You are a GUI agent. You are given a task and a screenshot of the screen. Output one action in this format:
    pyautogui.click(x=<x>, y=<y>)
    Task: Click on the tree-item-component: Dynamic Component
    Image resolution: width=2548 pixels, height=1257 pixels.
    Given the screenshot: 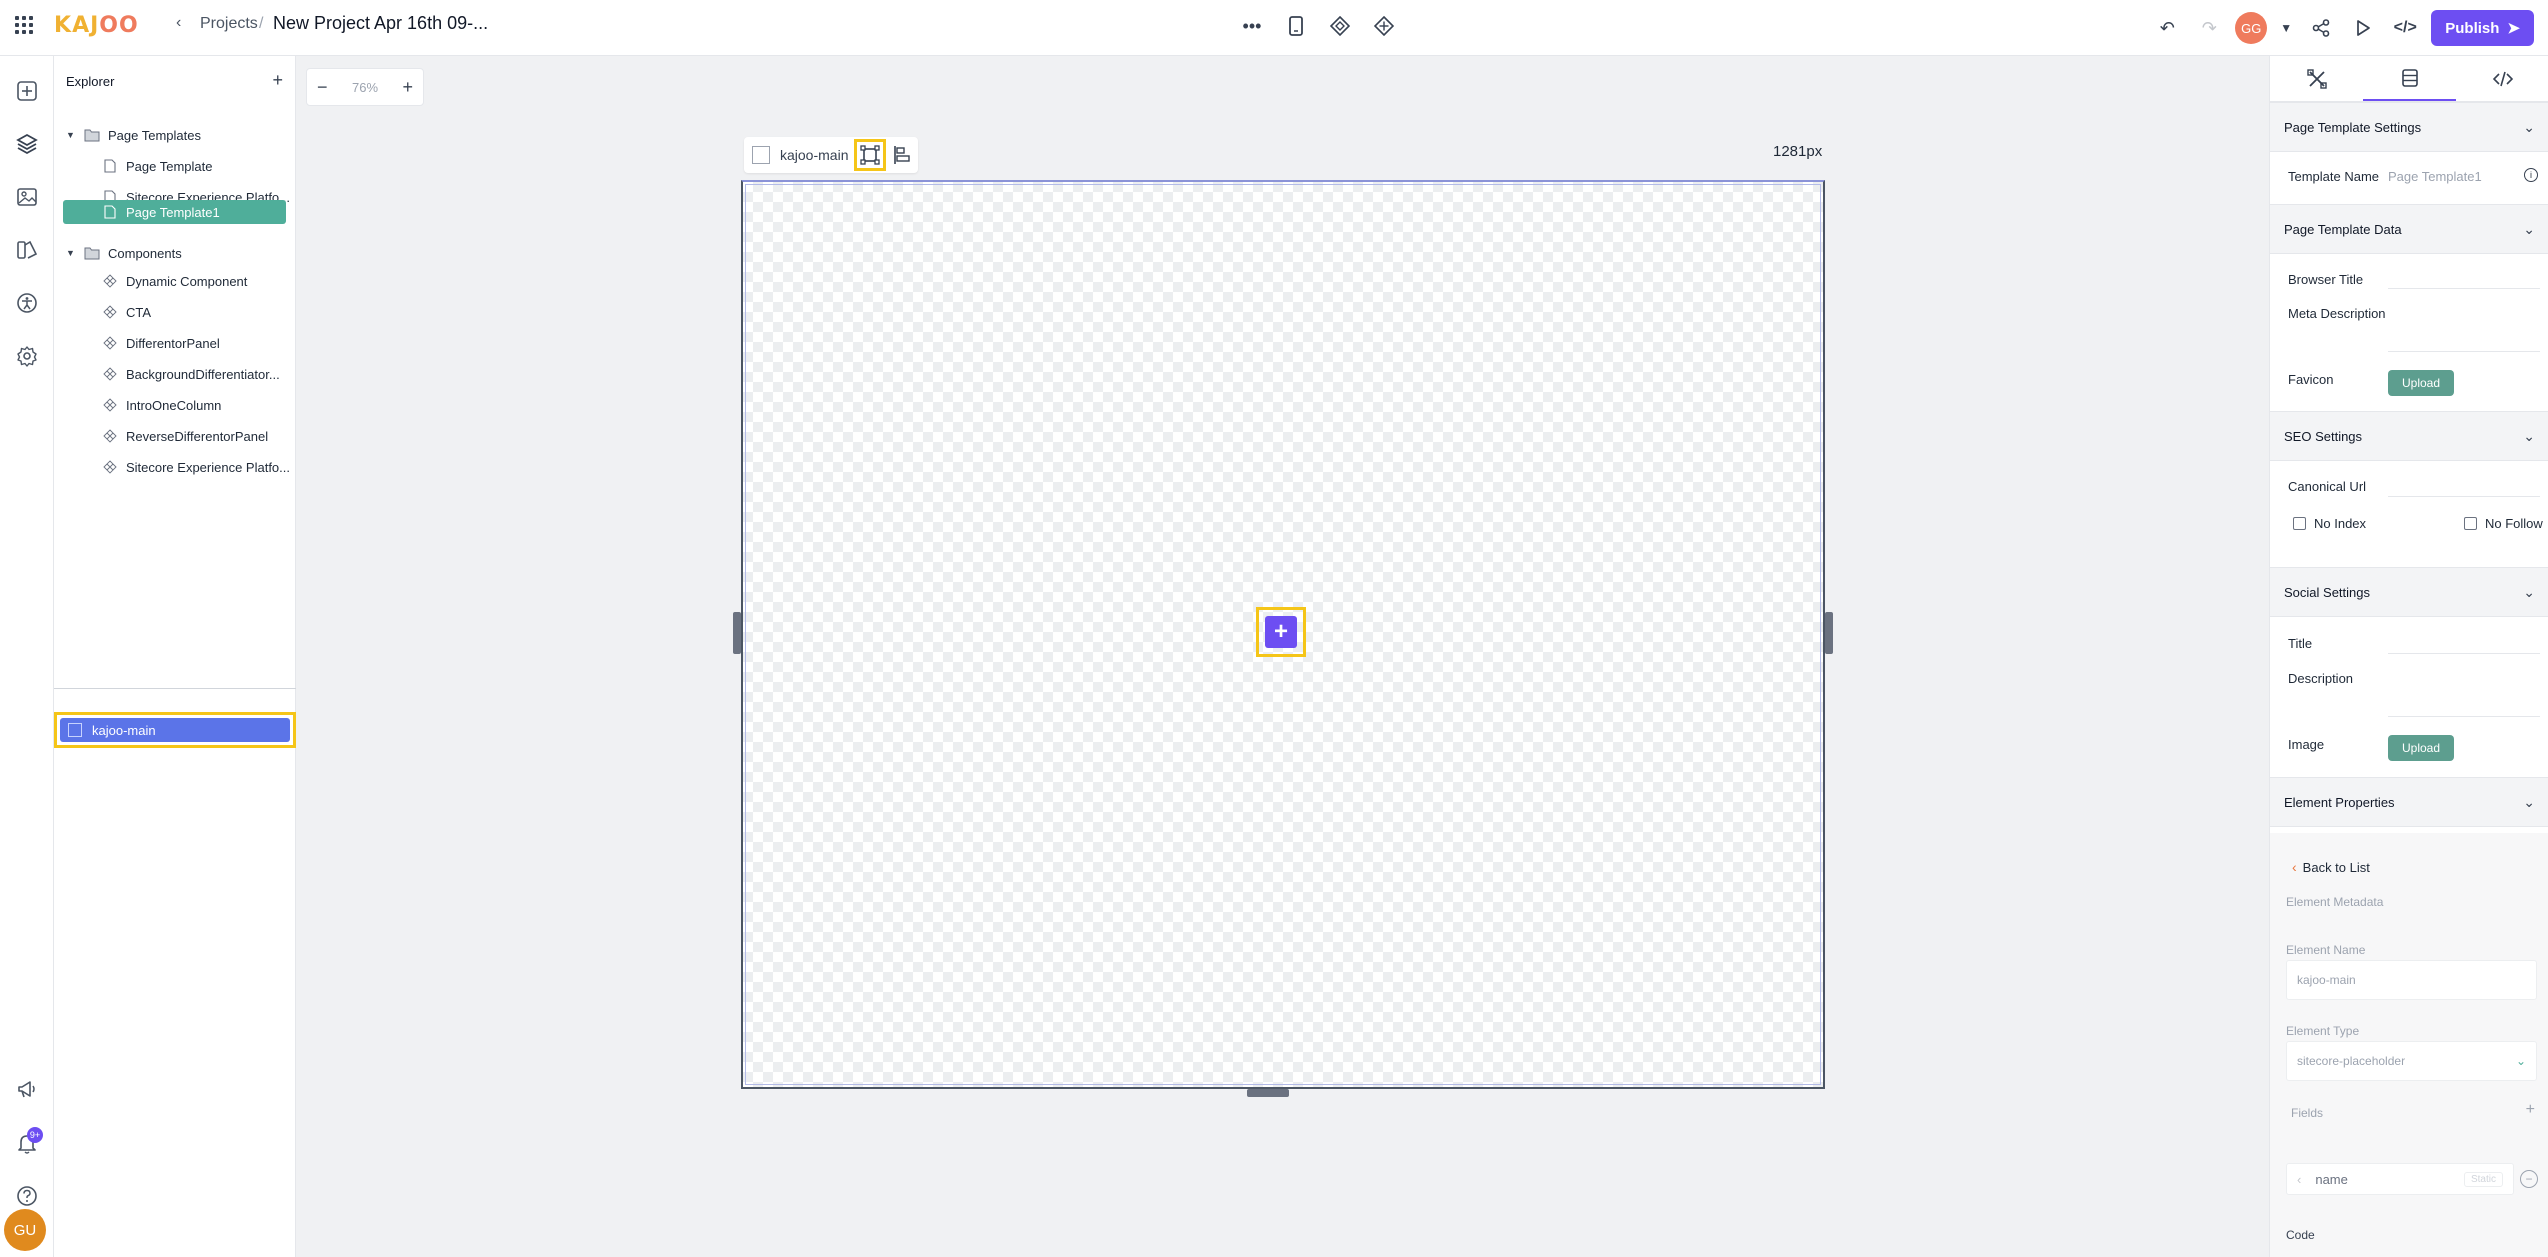 What is the action you would take?
    pyautogui.click(x=196, y=281)
    